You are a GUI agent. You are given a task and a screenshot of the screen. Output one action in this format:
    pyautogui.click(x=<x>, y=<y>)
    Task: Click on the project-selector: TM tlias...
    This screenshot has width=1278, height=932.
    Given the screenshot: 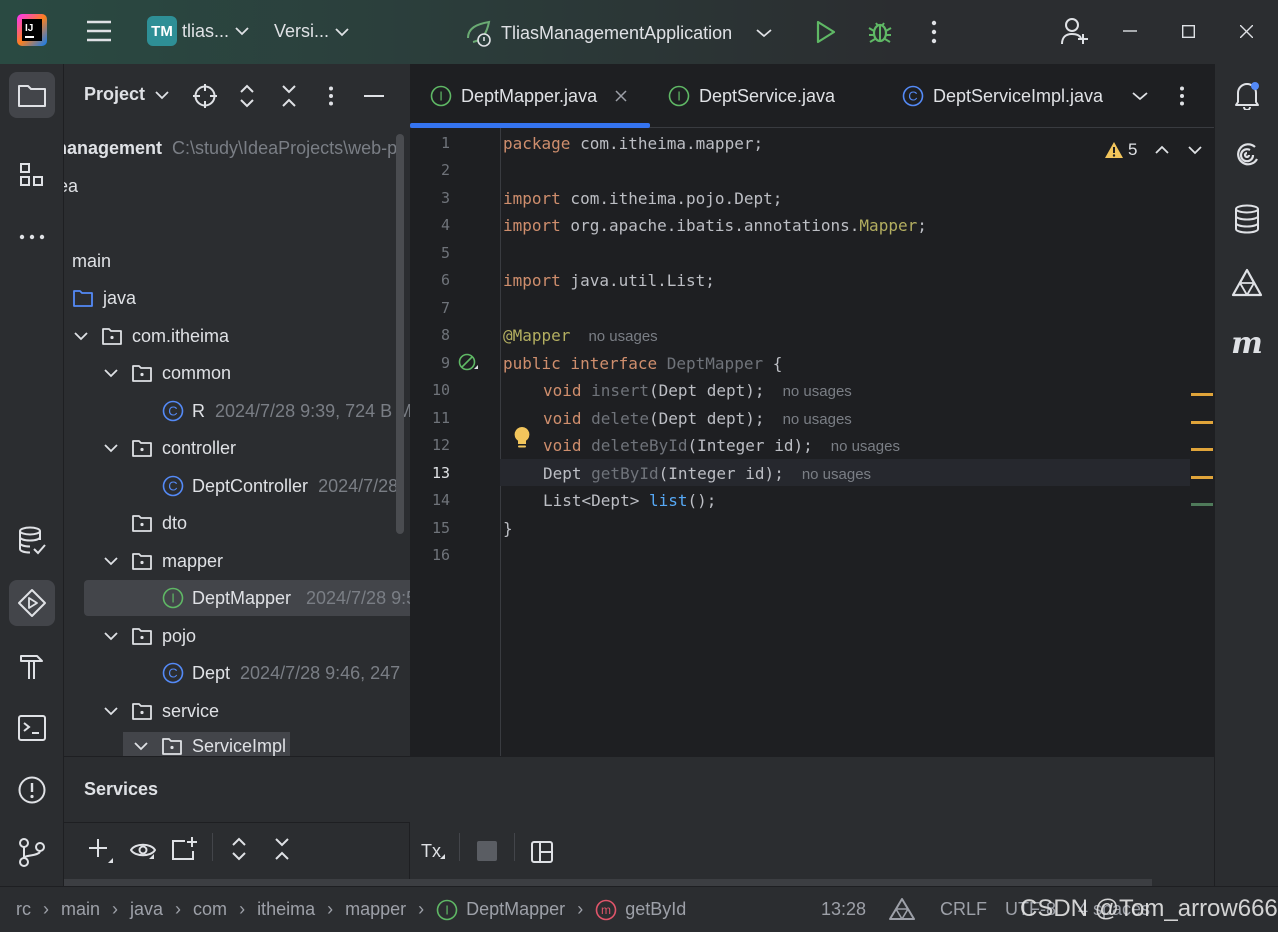 What is the action you would take?
    pyautogui.click(x=198, y=31)
    